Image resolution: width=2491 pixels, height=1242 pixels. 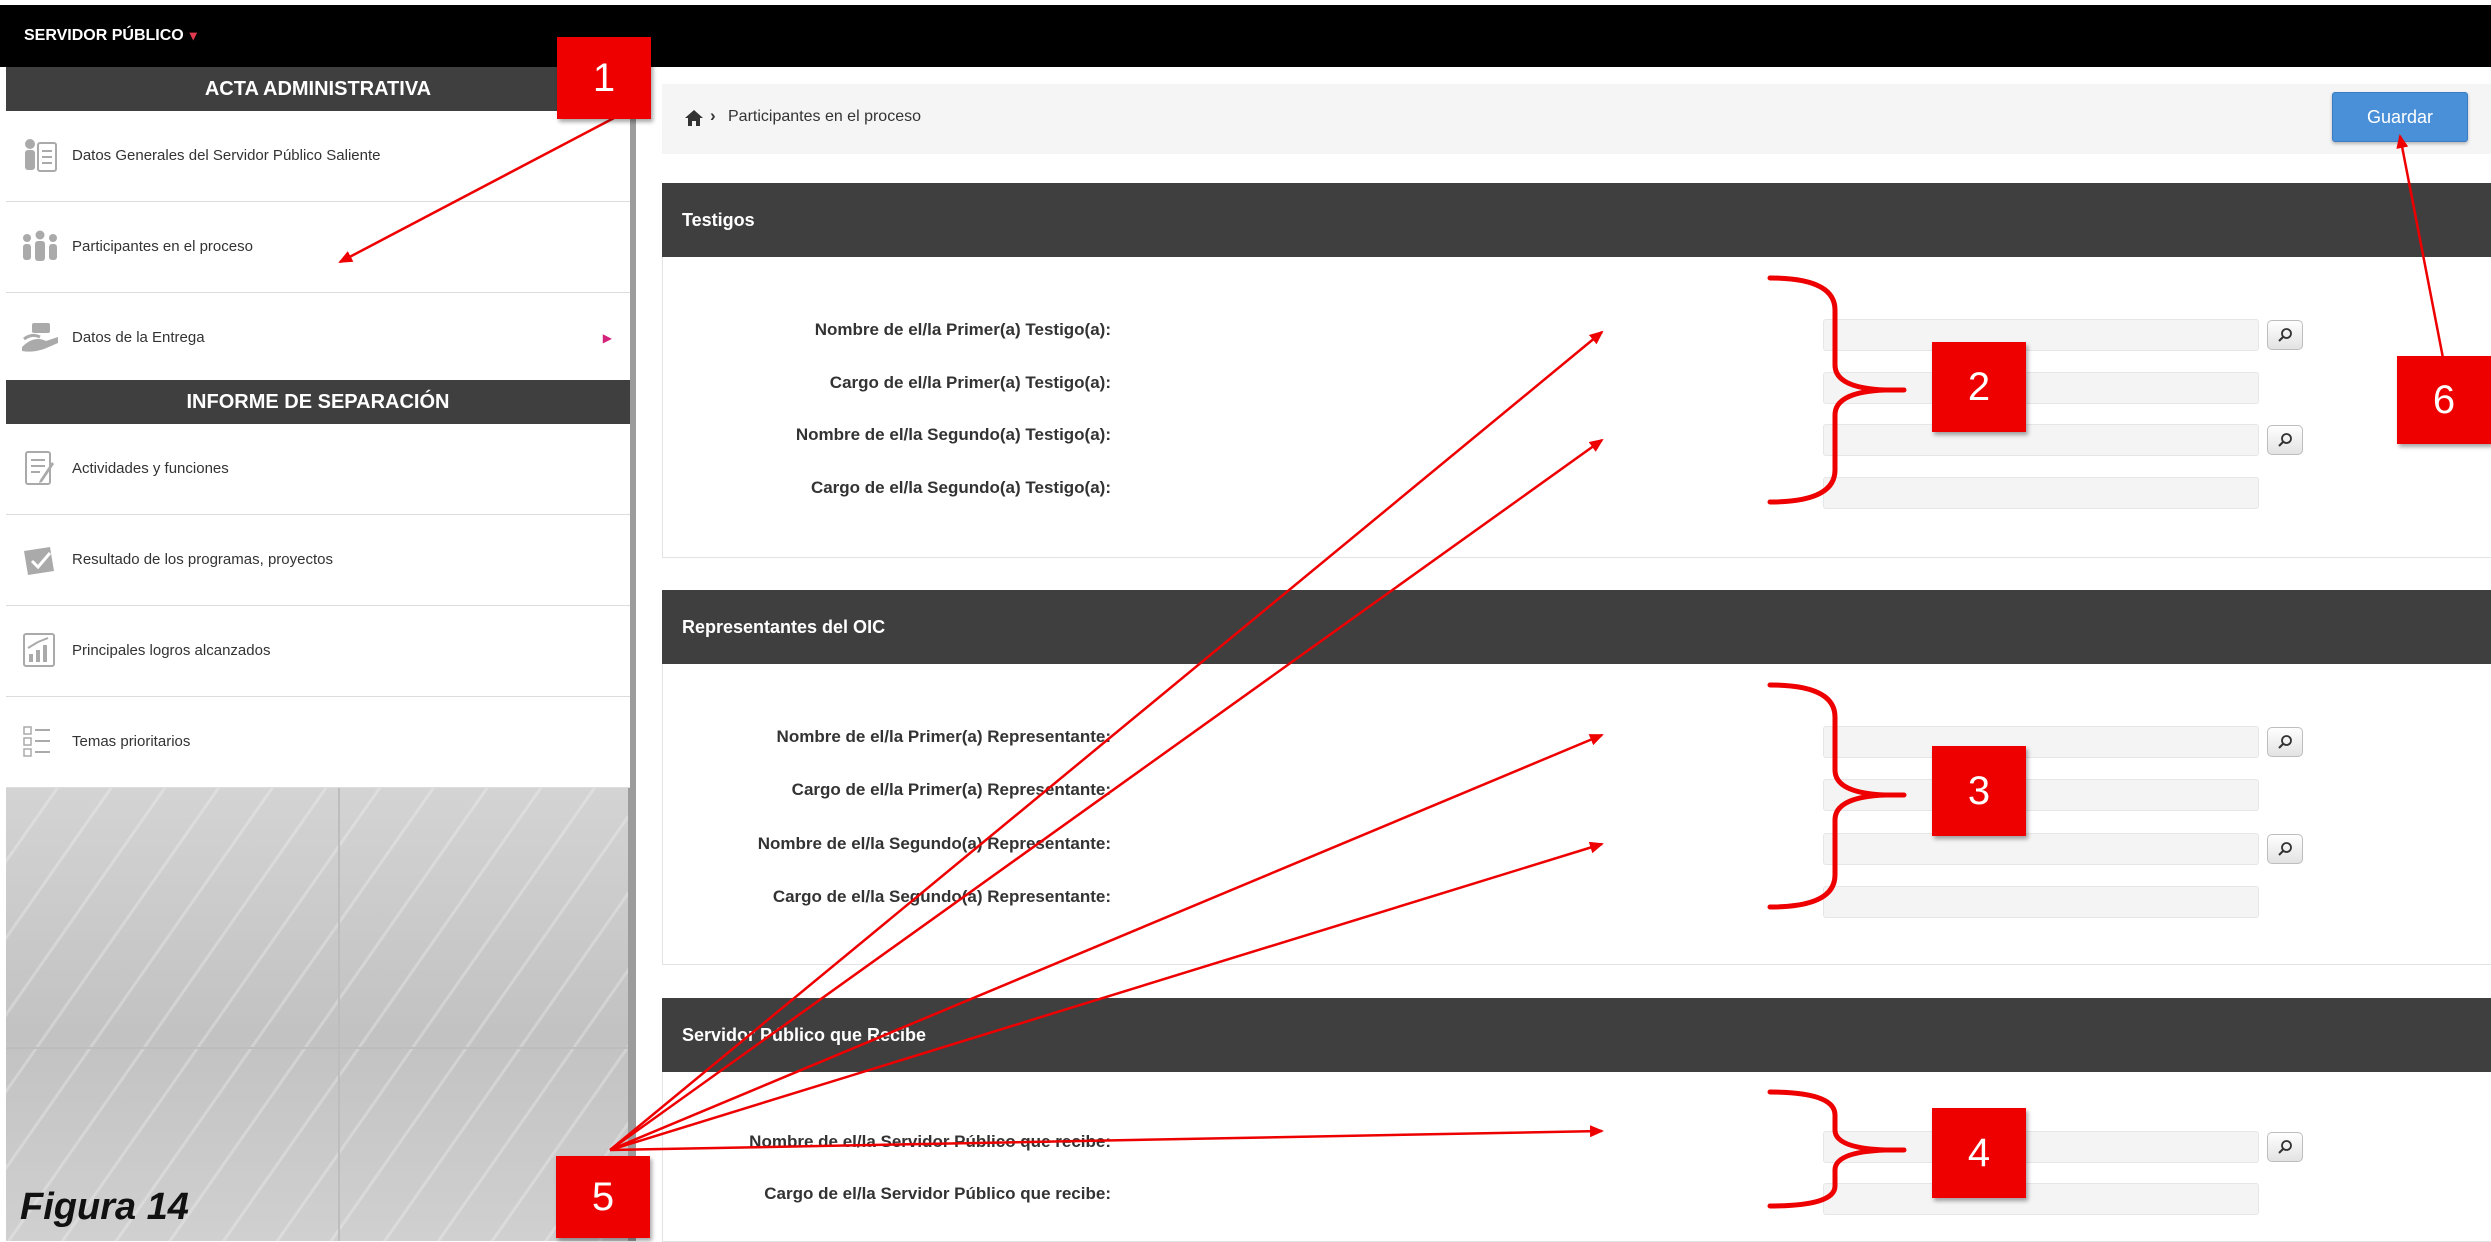 I want to click on checklist-icon, so click(x=40, y=741).